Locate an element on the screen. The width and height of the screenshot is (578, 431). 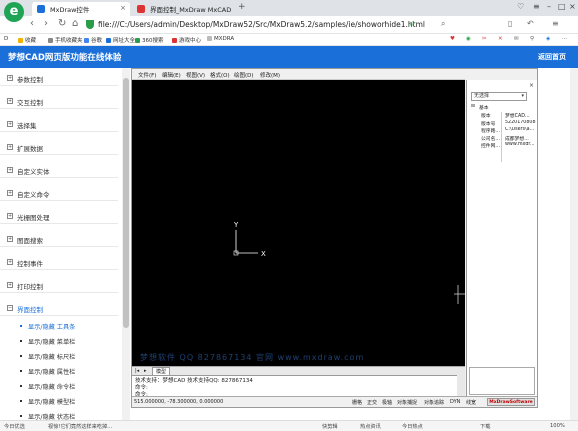
quick-edit: 快剪辑 is located at coordinates (330, 426).